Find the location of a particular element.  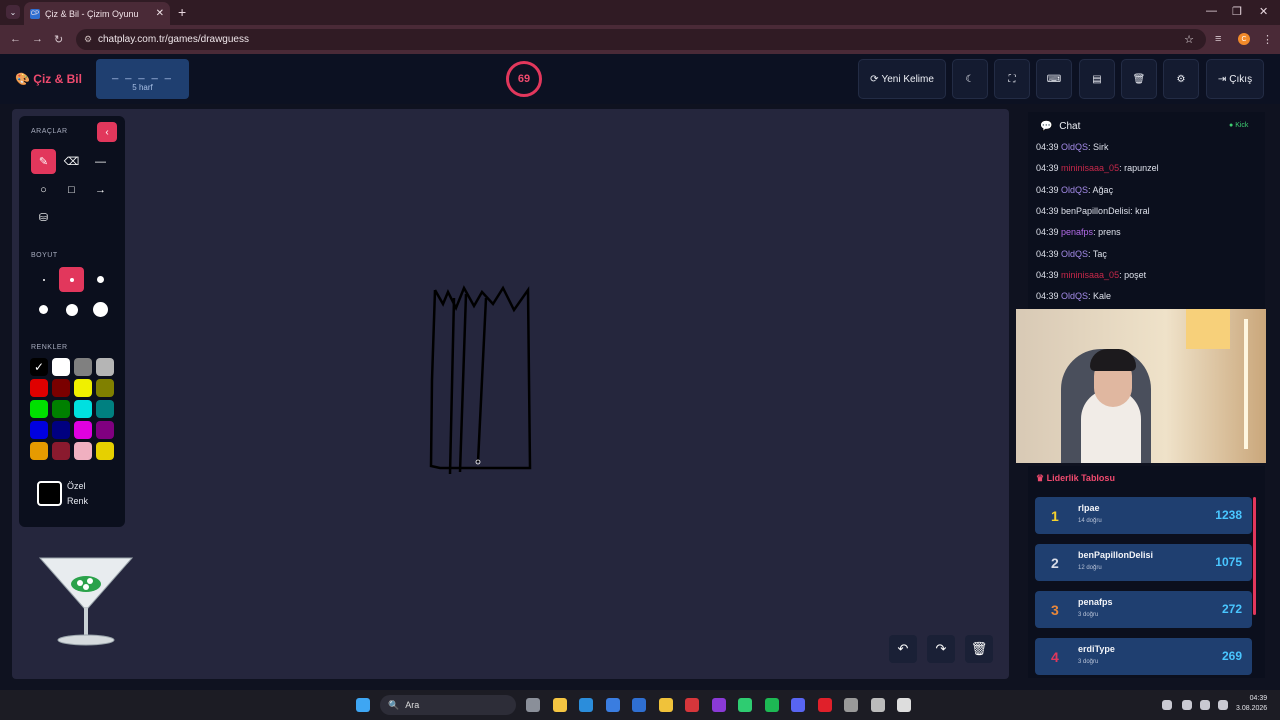

maximize-icon: ❐ is located at coordinates (1237, 11).